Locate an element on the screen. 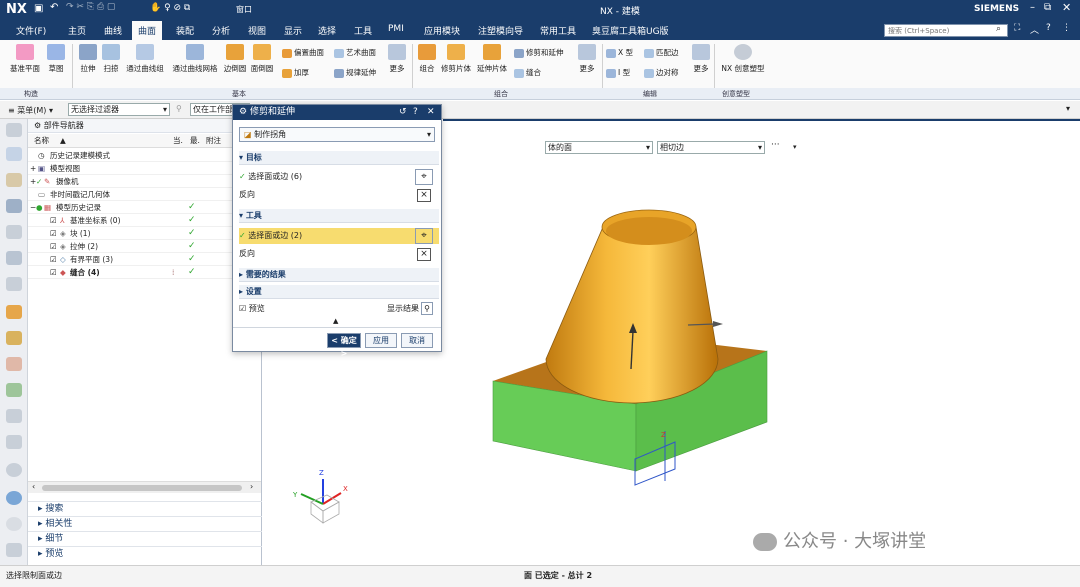 Image resolution: width=1080 pixels, height=587 pixels. selection-filter-dropdown: 无选择过滤器 ▾ is located at coordinates (119, 109).